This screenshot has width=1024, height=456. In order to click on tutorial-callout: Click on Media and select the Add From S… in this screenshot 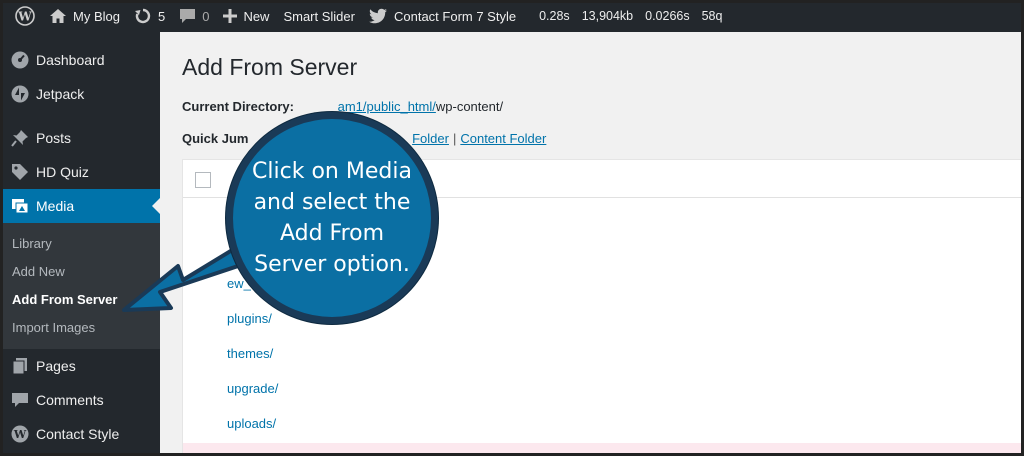, I will do `click(332, 218)`.